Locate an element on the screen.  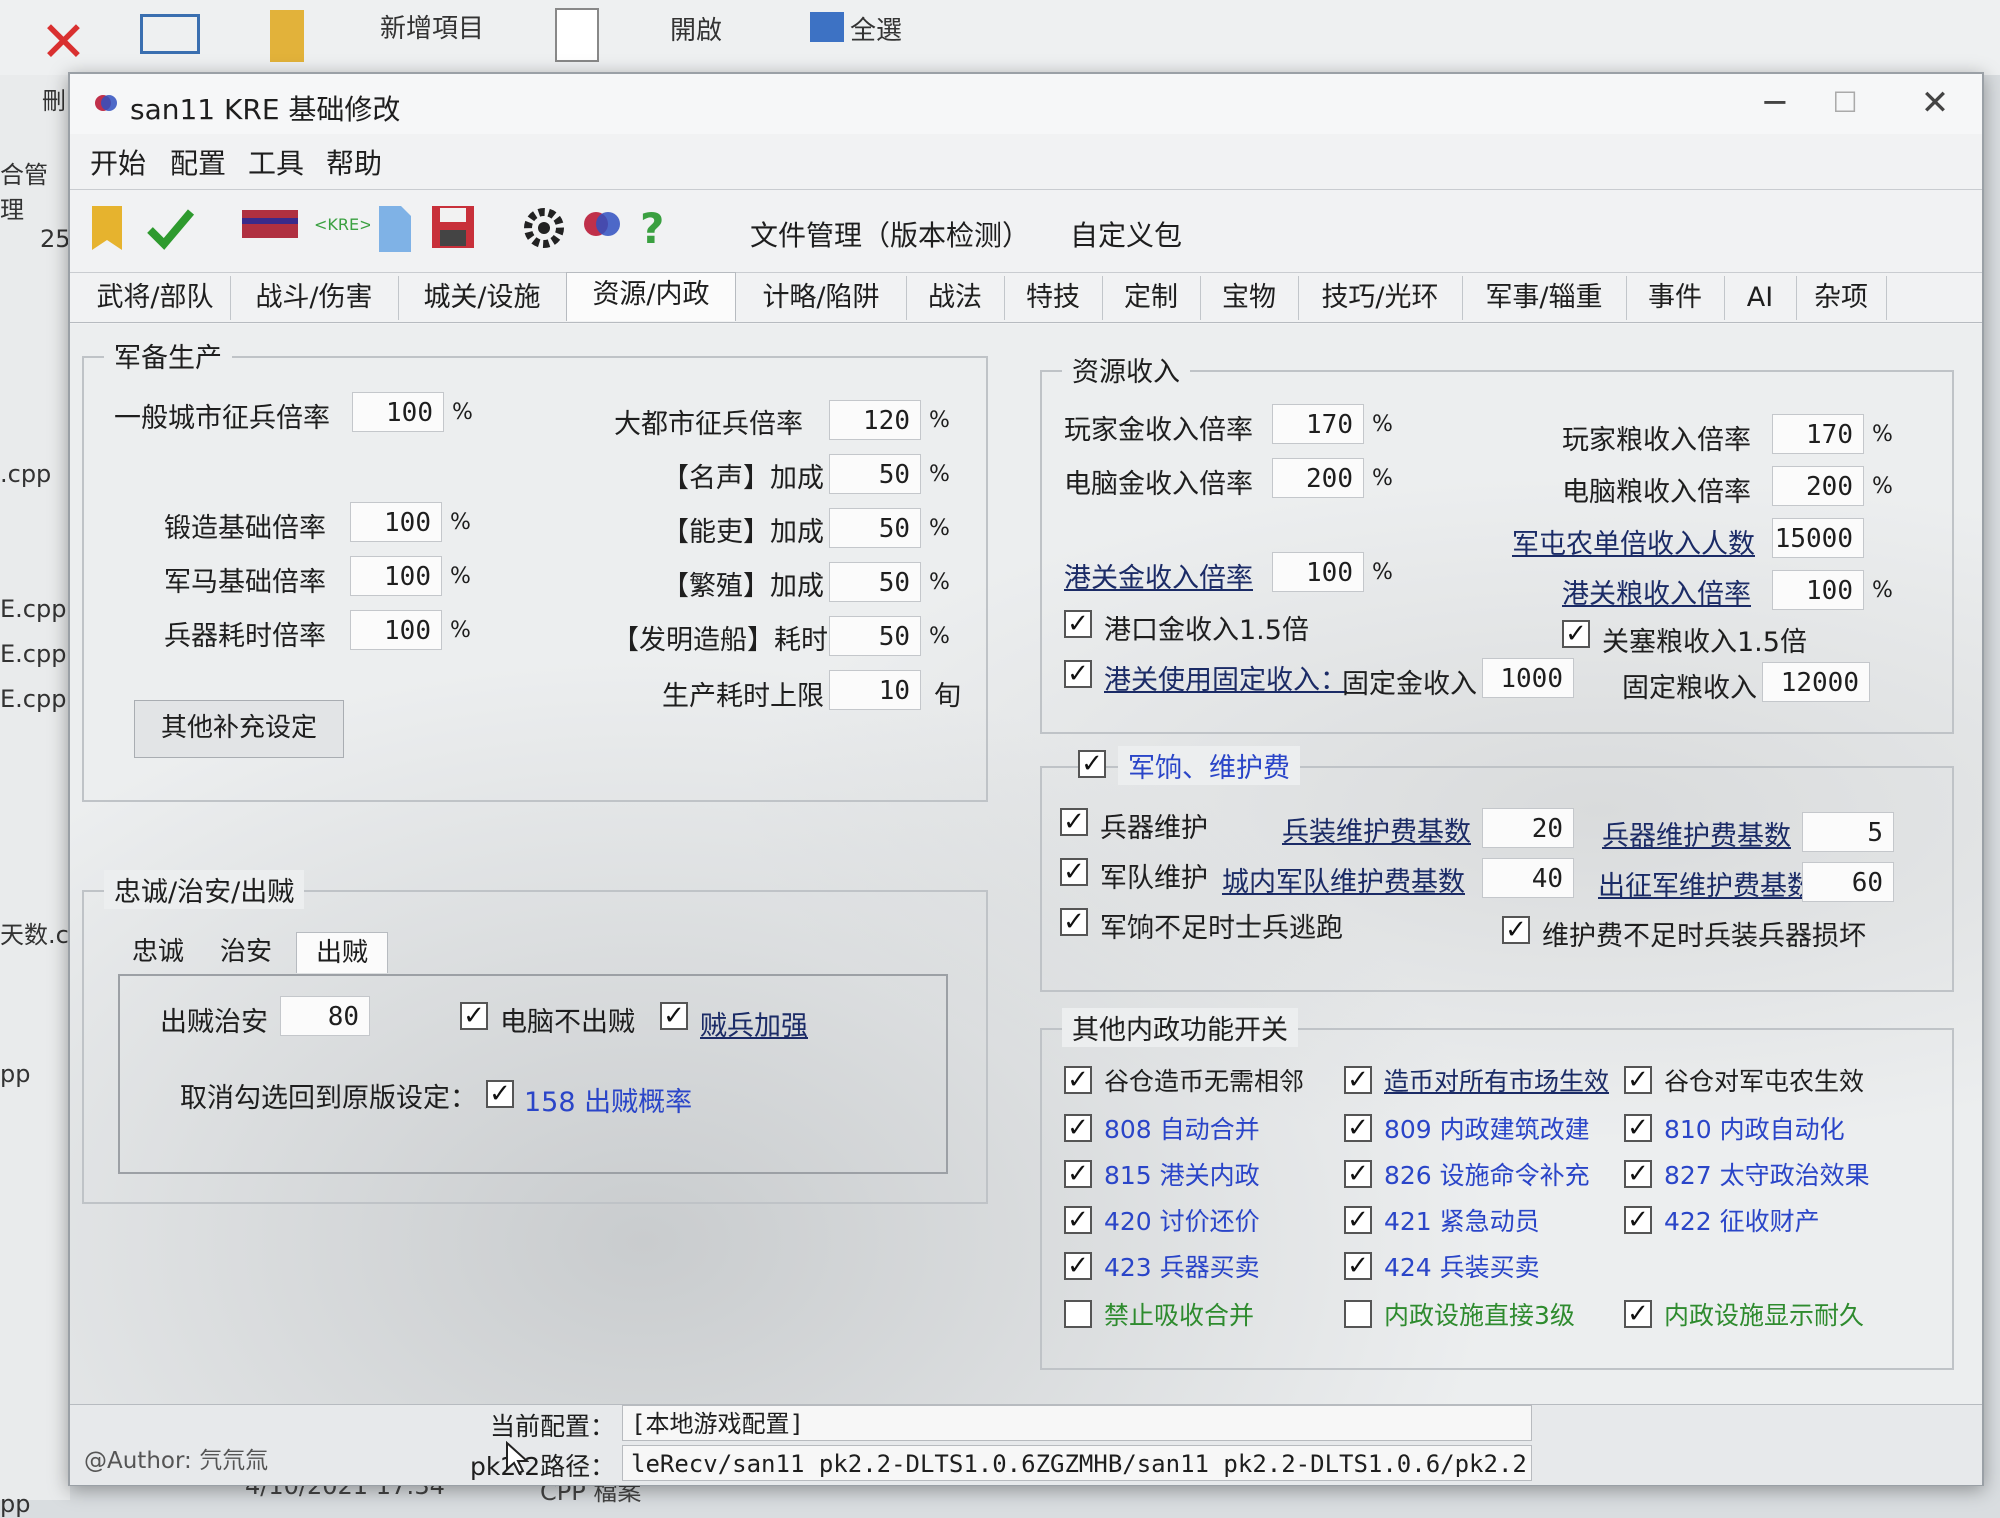
prod-time-cap-input: 10 is located at coordinates (875, 690).